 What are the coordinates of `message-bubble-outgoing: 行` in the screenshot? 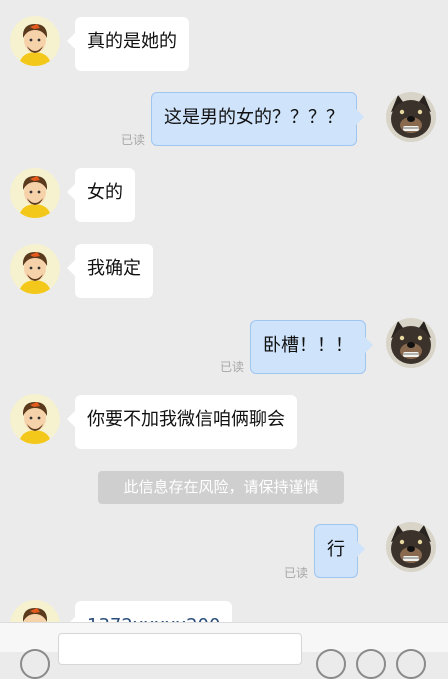 It's located at (339, 551).